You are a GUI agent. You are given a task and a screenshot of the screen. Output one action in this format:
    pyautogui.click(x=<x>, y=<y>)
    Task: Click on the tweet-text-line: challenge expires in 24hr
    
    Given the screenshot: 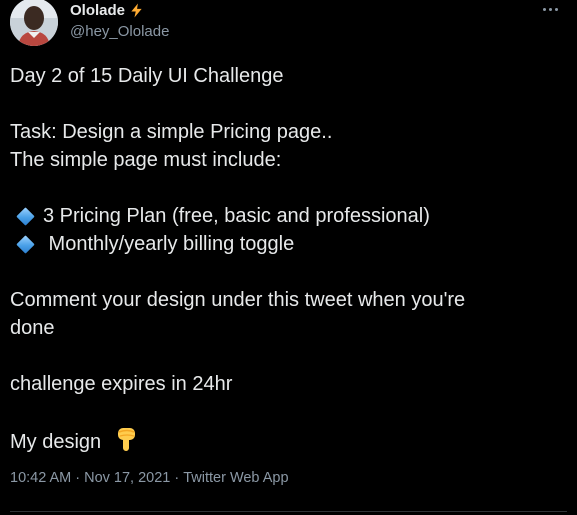 What is the action you would take?
    pyautogui.click(x=121, y=384)
    